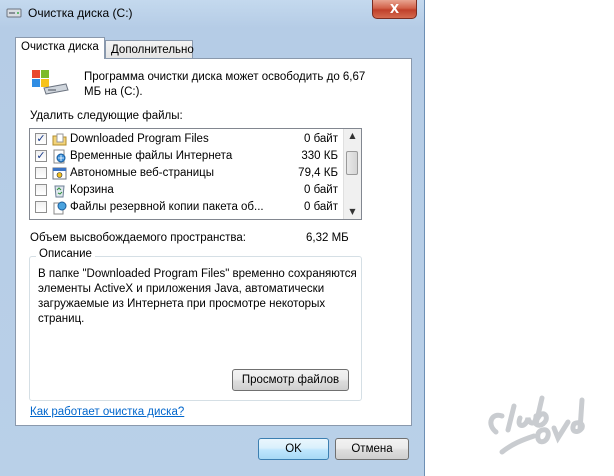  What do you see at coordinates (293, 449) in the screenshot?
I see `ok-button: OK` at bounding box center [293, 449].